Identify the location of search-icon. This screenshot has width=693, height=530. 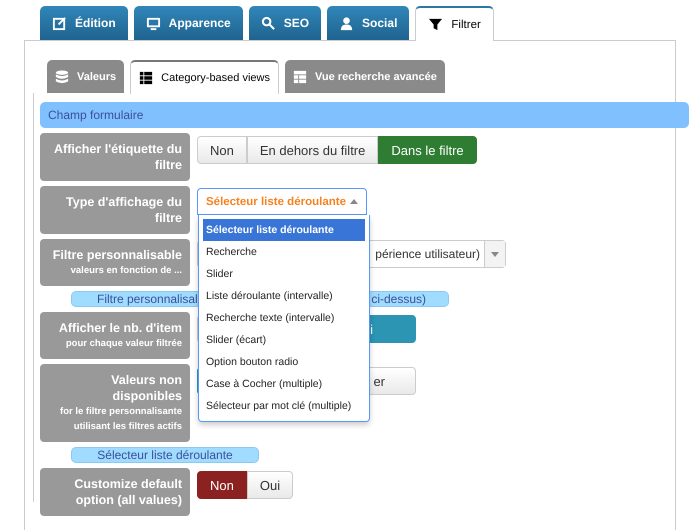
(268, 23).